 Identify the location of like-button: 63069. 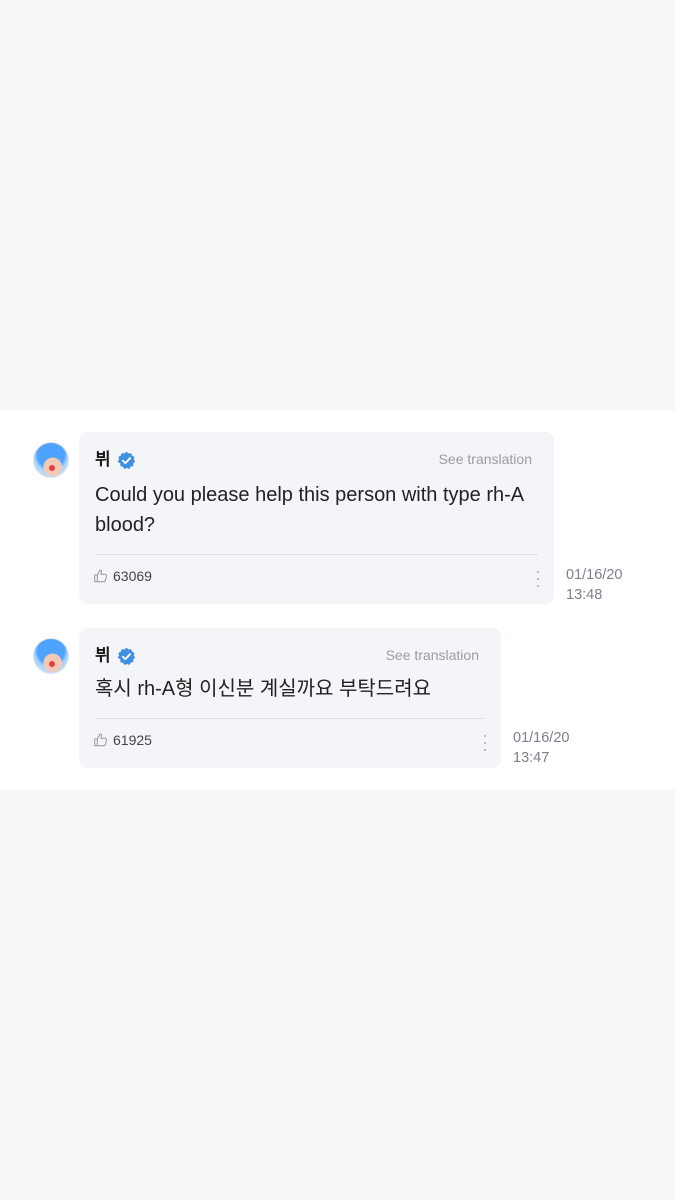
(122, 576).